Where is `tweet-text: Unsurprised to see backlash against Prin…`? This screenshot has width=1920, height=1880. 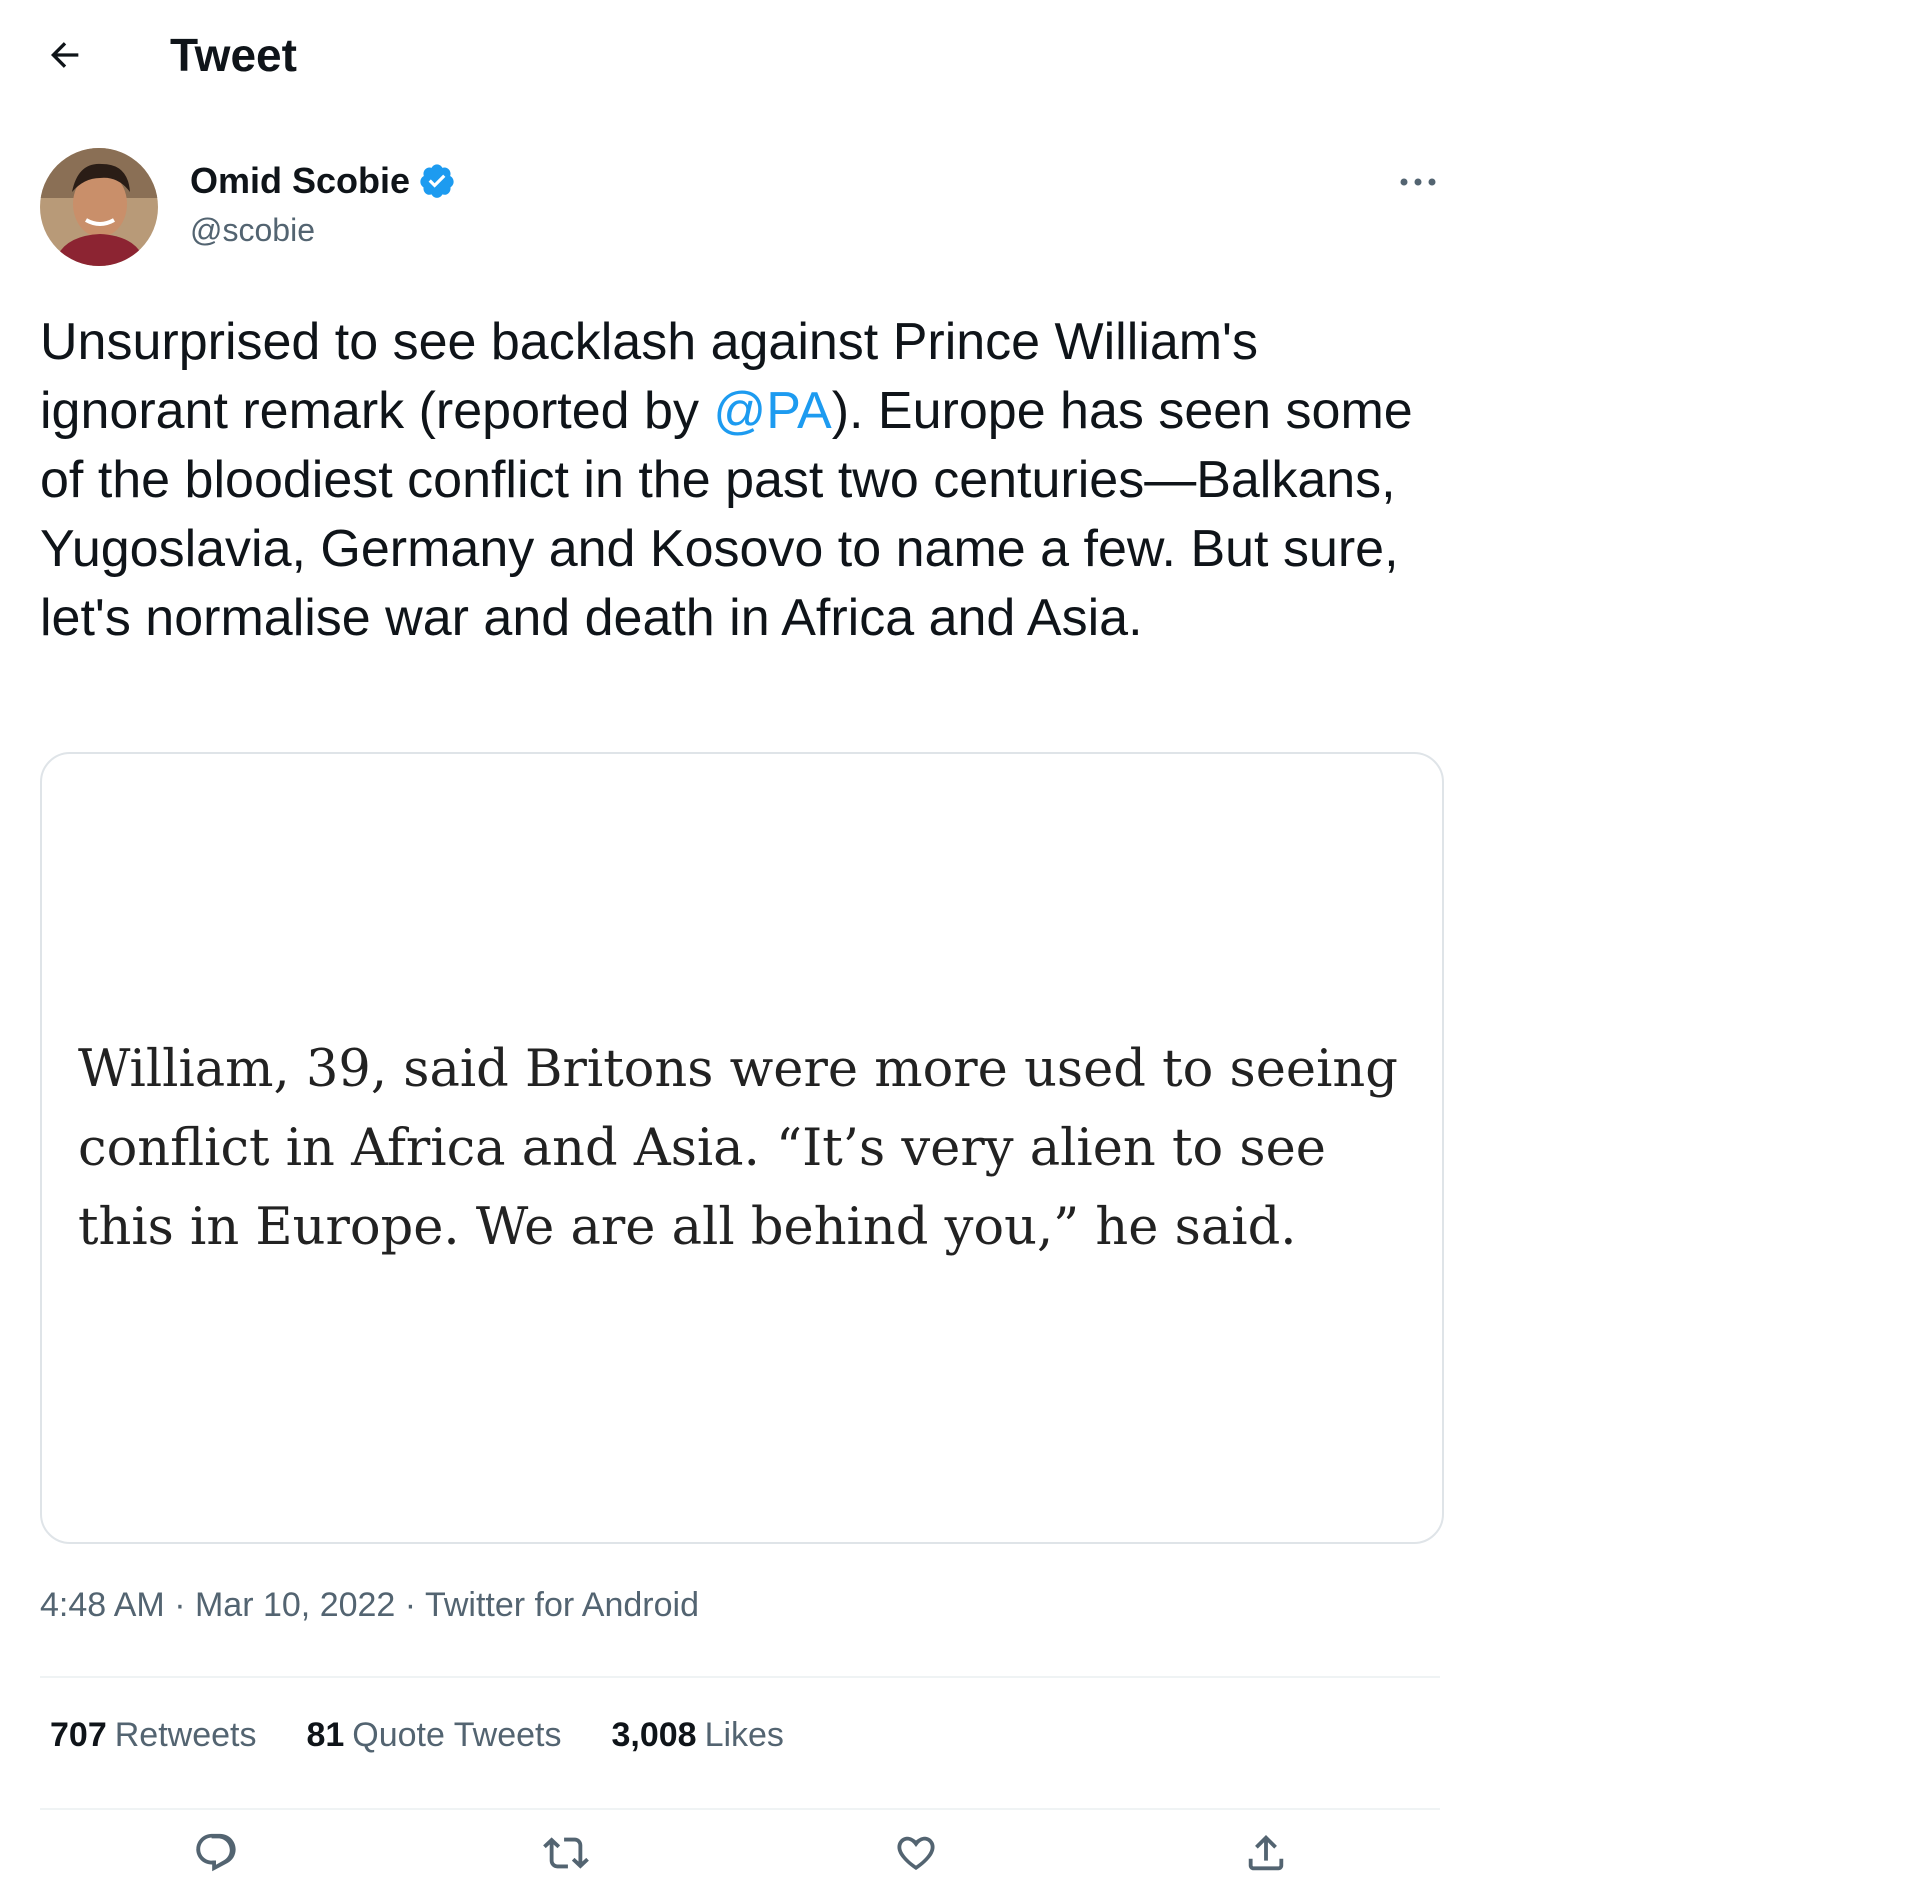 tweet-text: Unsurprised to see backlash against Prin… is located at coordinates (750, 480).